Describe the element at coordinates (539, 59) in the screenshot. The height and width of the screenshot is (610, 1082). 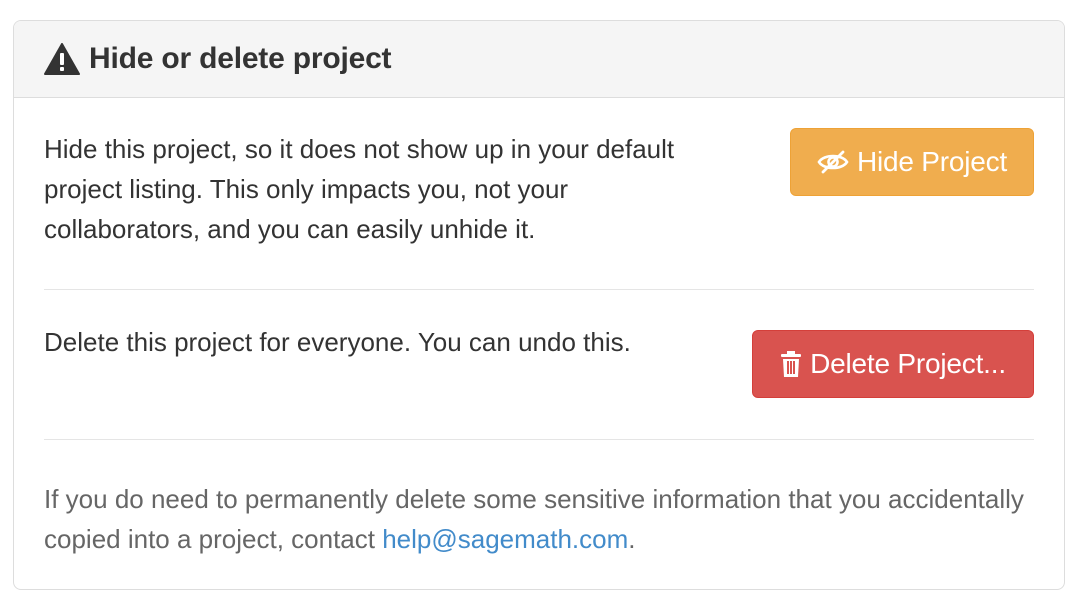
I see `panel-heading: Hide or delete project` at that location.